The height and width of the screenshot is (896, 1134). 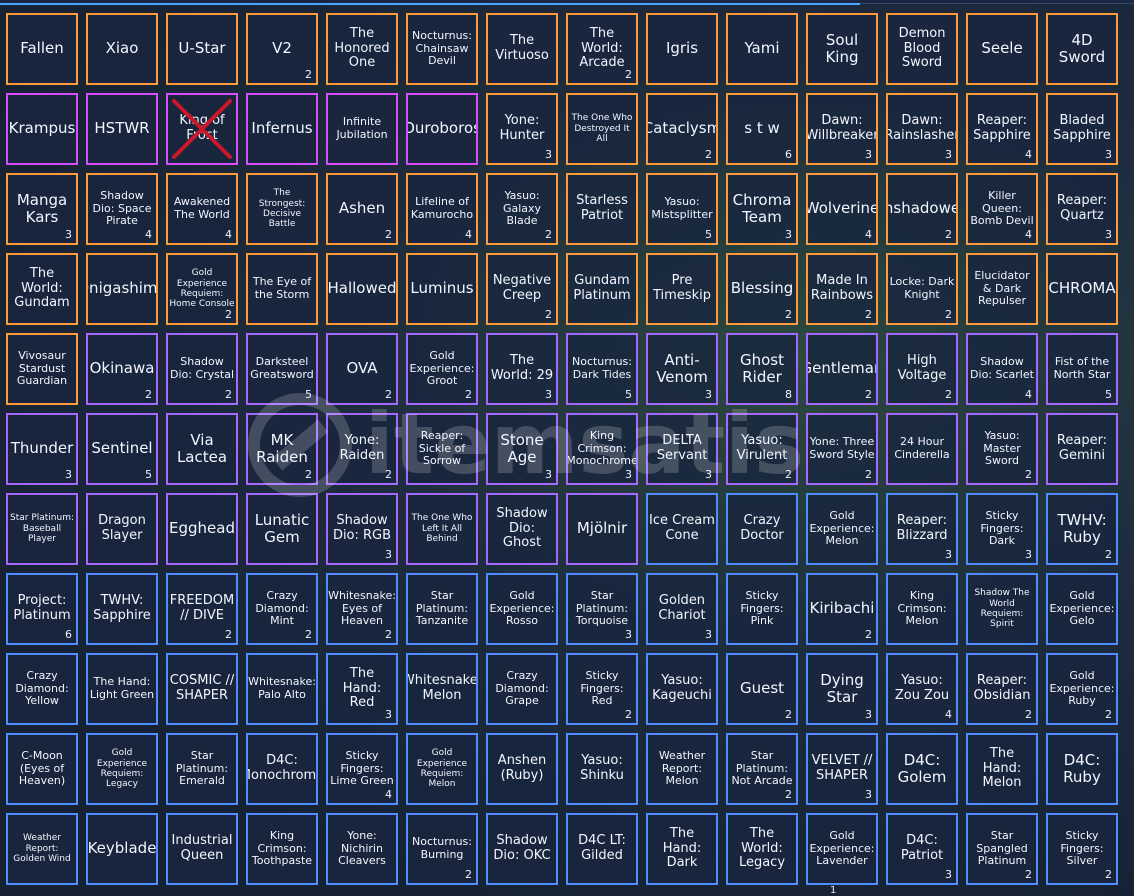 I want to click on inventory-slot: Yone: Hunter 3, so click(x=522, y=129).